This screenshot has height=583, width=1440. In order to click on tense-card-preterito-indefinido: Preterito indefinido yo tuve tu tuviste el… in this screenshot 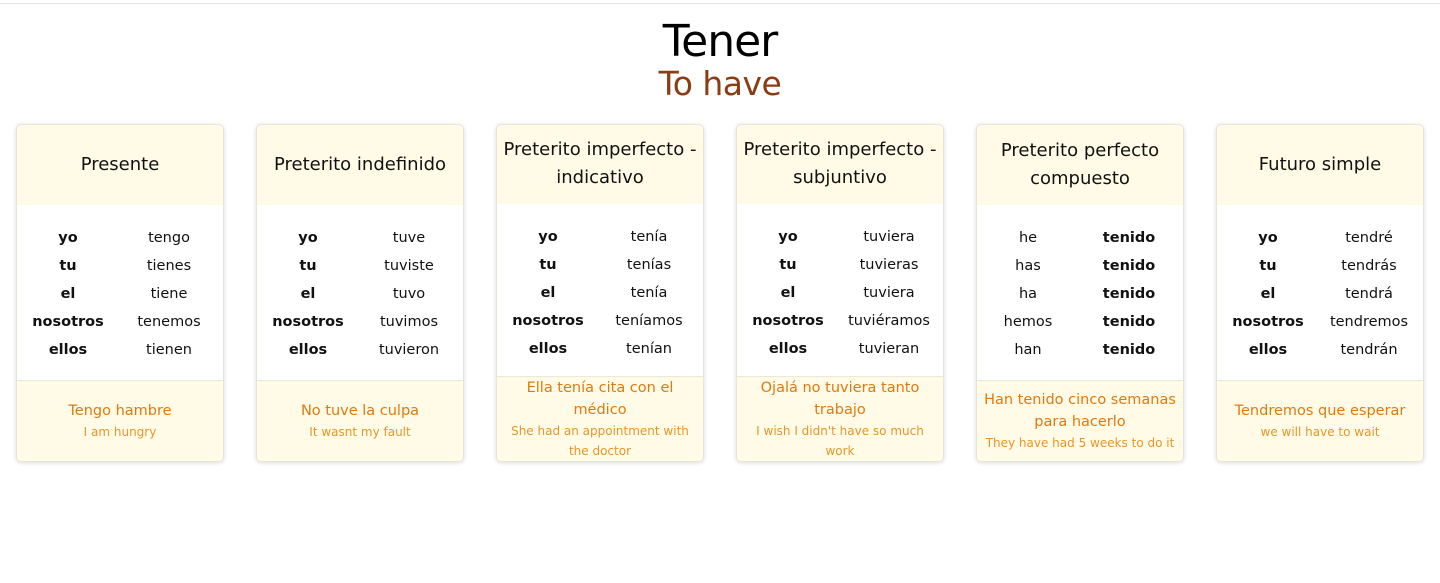, I will do `click(360, 293)`.